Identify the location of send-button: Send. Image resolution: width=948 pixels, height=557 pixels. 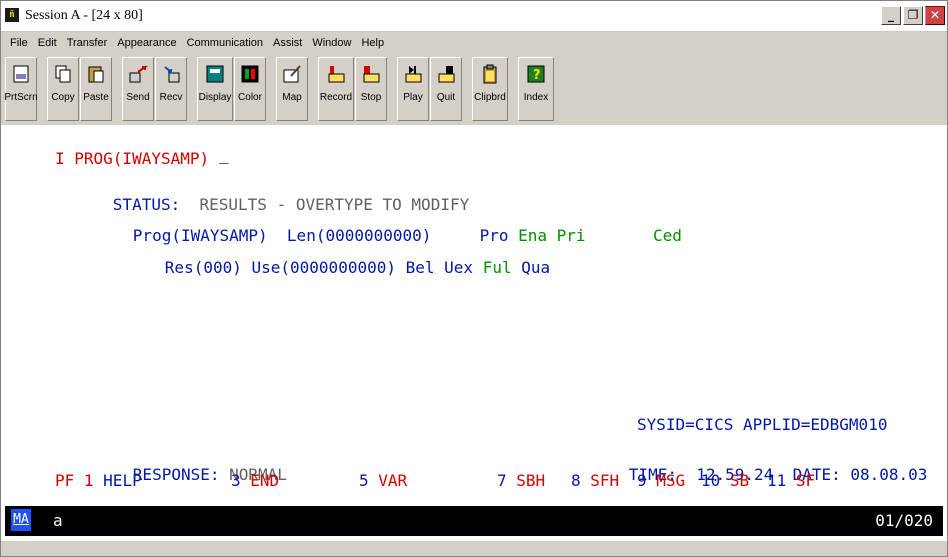
(138, 89).